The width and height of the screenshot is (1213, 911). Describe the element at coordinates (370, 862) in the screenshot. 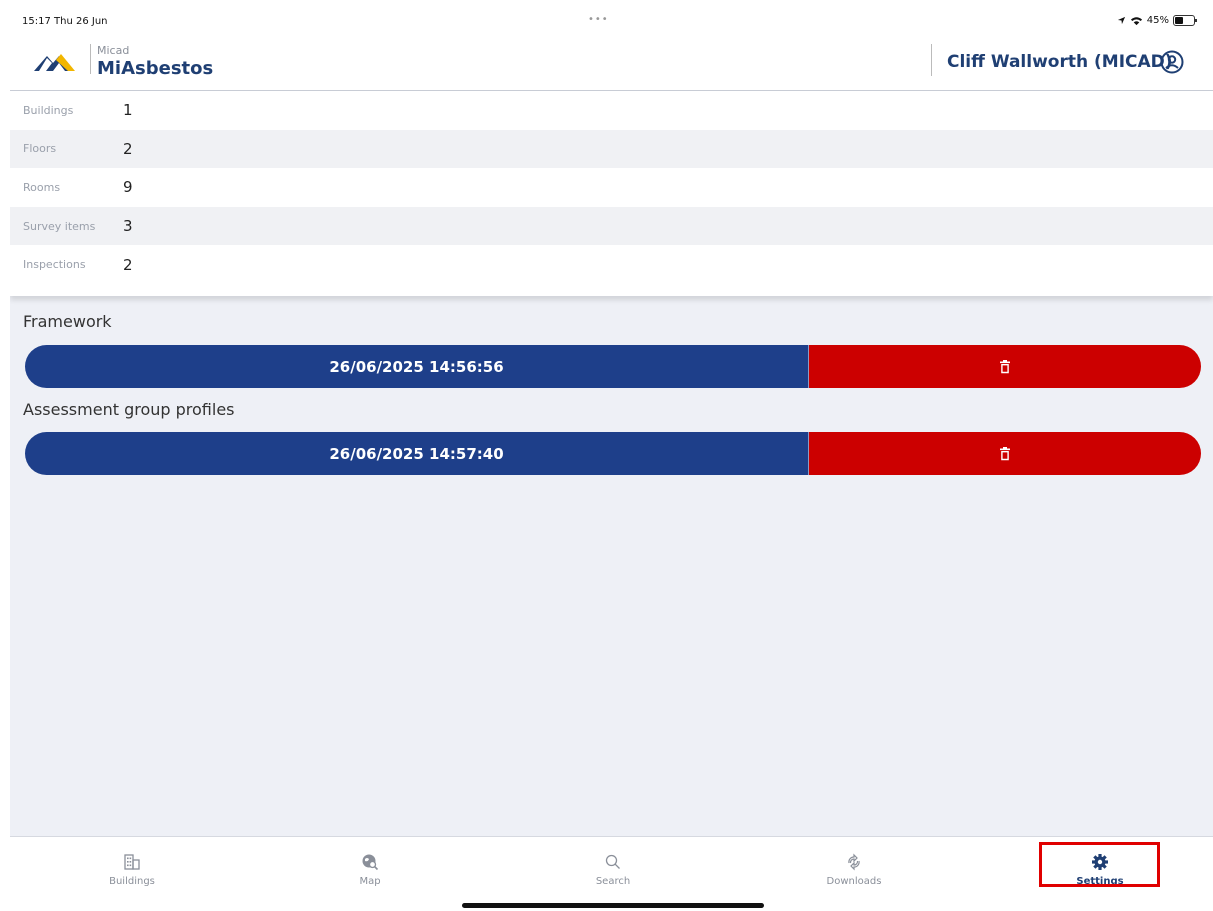

I see `map-icon` at that location.